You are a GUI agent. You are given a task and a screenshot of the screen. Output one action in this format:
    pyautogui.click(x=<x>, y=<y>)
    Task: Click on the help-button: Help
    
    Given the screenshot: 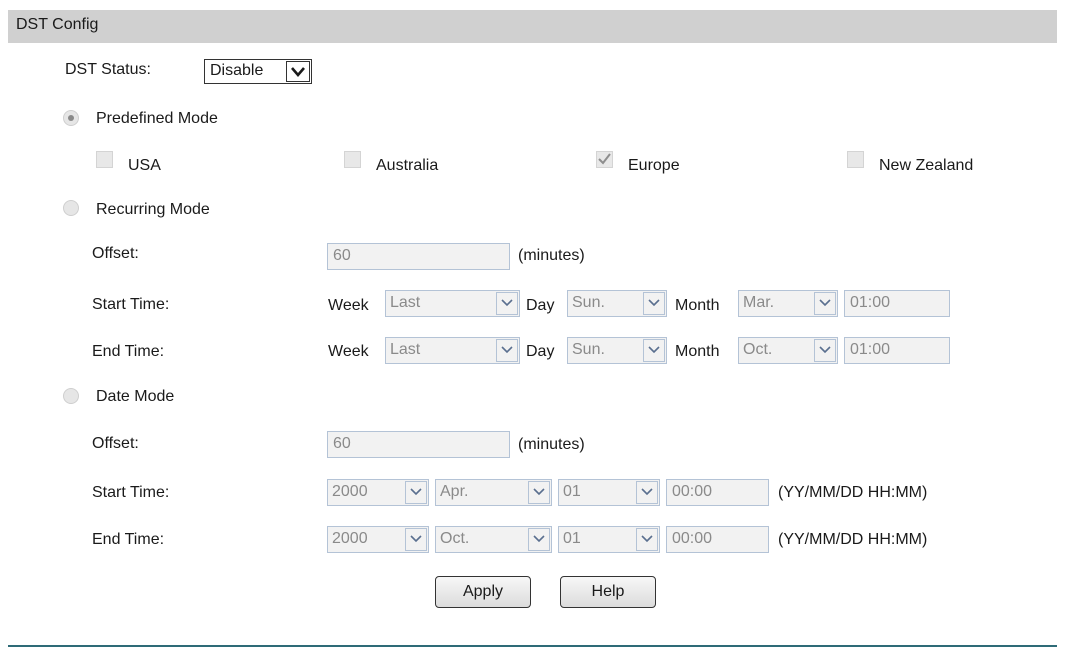 What is the action you would take?
    pyautogui.click(x=608, y=592)
    